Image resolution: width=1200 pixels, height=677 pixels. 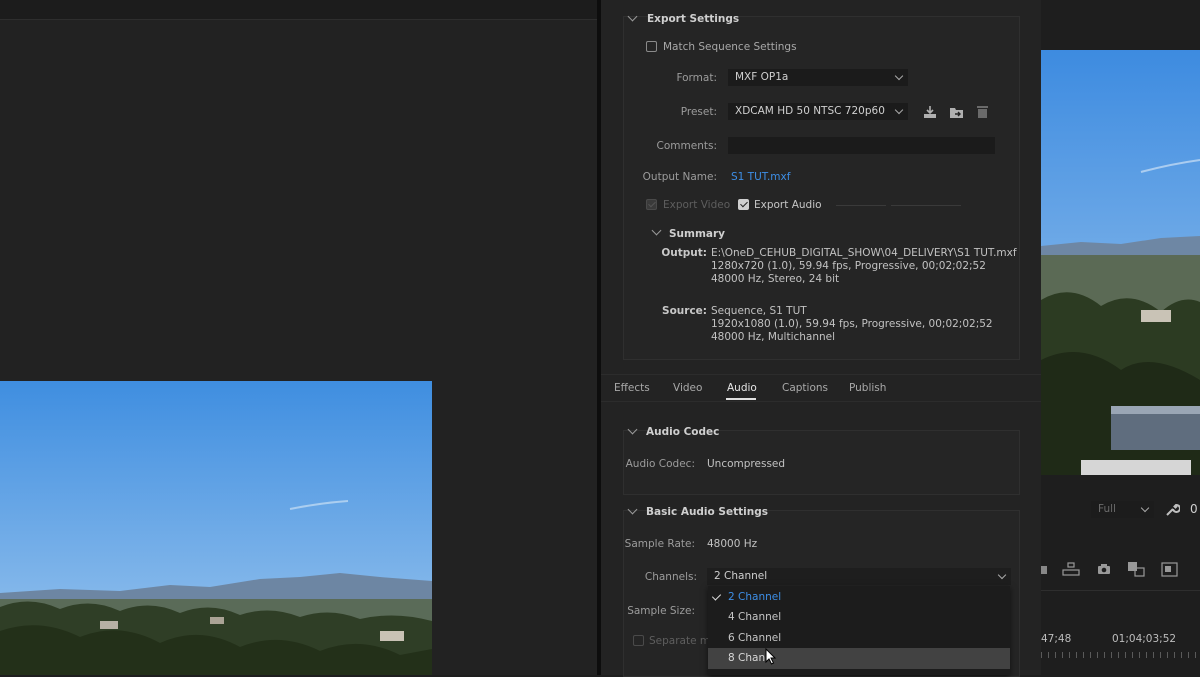 What do you see at coordinates (859, 597) in the screenshot?
I see `channels-option-2: 2 Channel` at bounding box center [859, 597].